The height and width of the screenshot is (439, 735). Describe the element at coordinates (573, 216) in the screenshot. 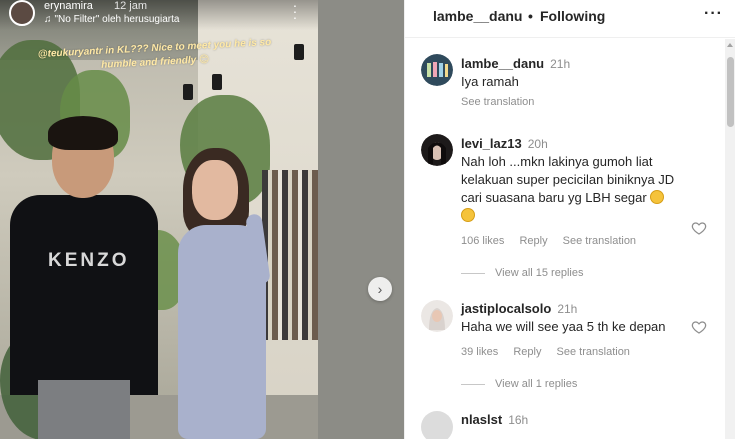

I see `comment-text-line` at that location.